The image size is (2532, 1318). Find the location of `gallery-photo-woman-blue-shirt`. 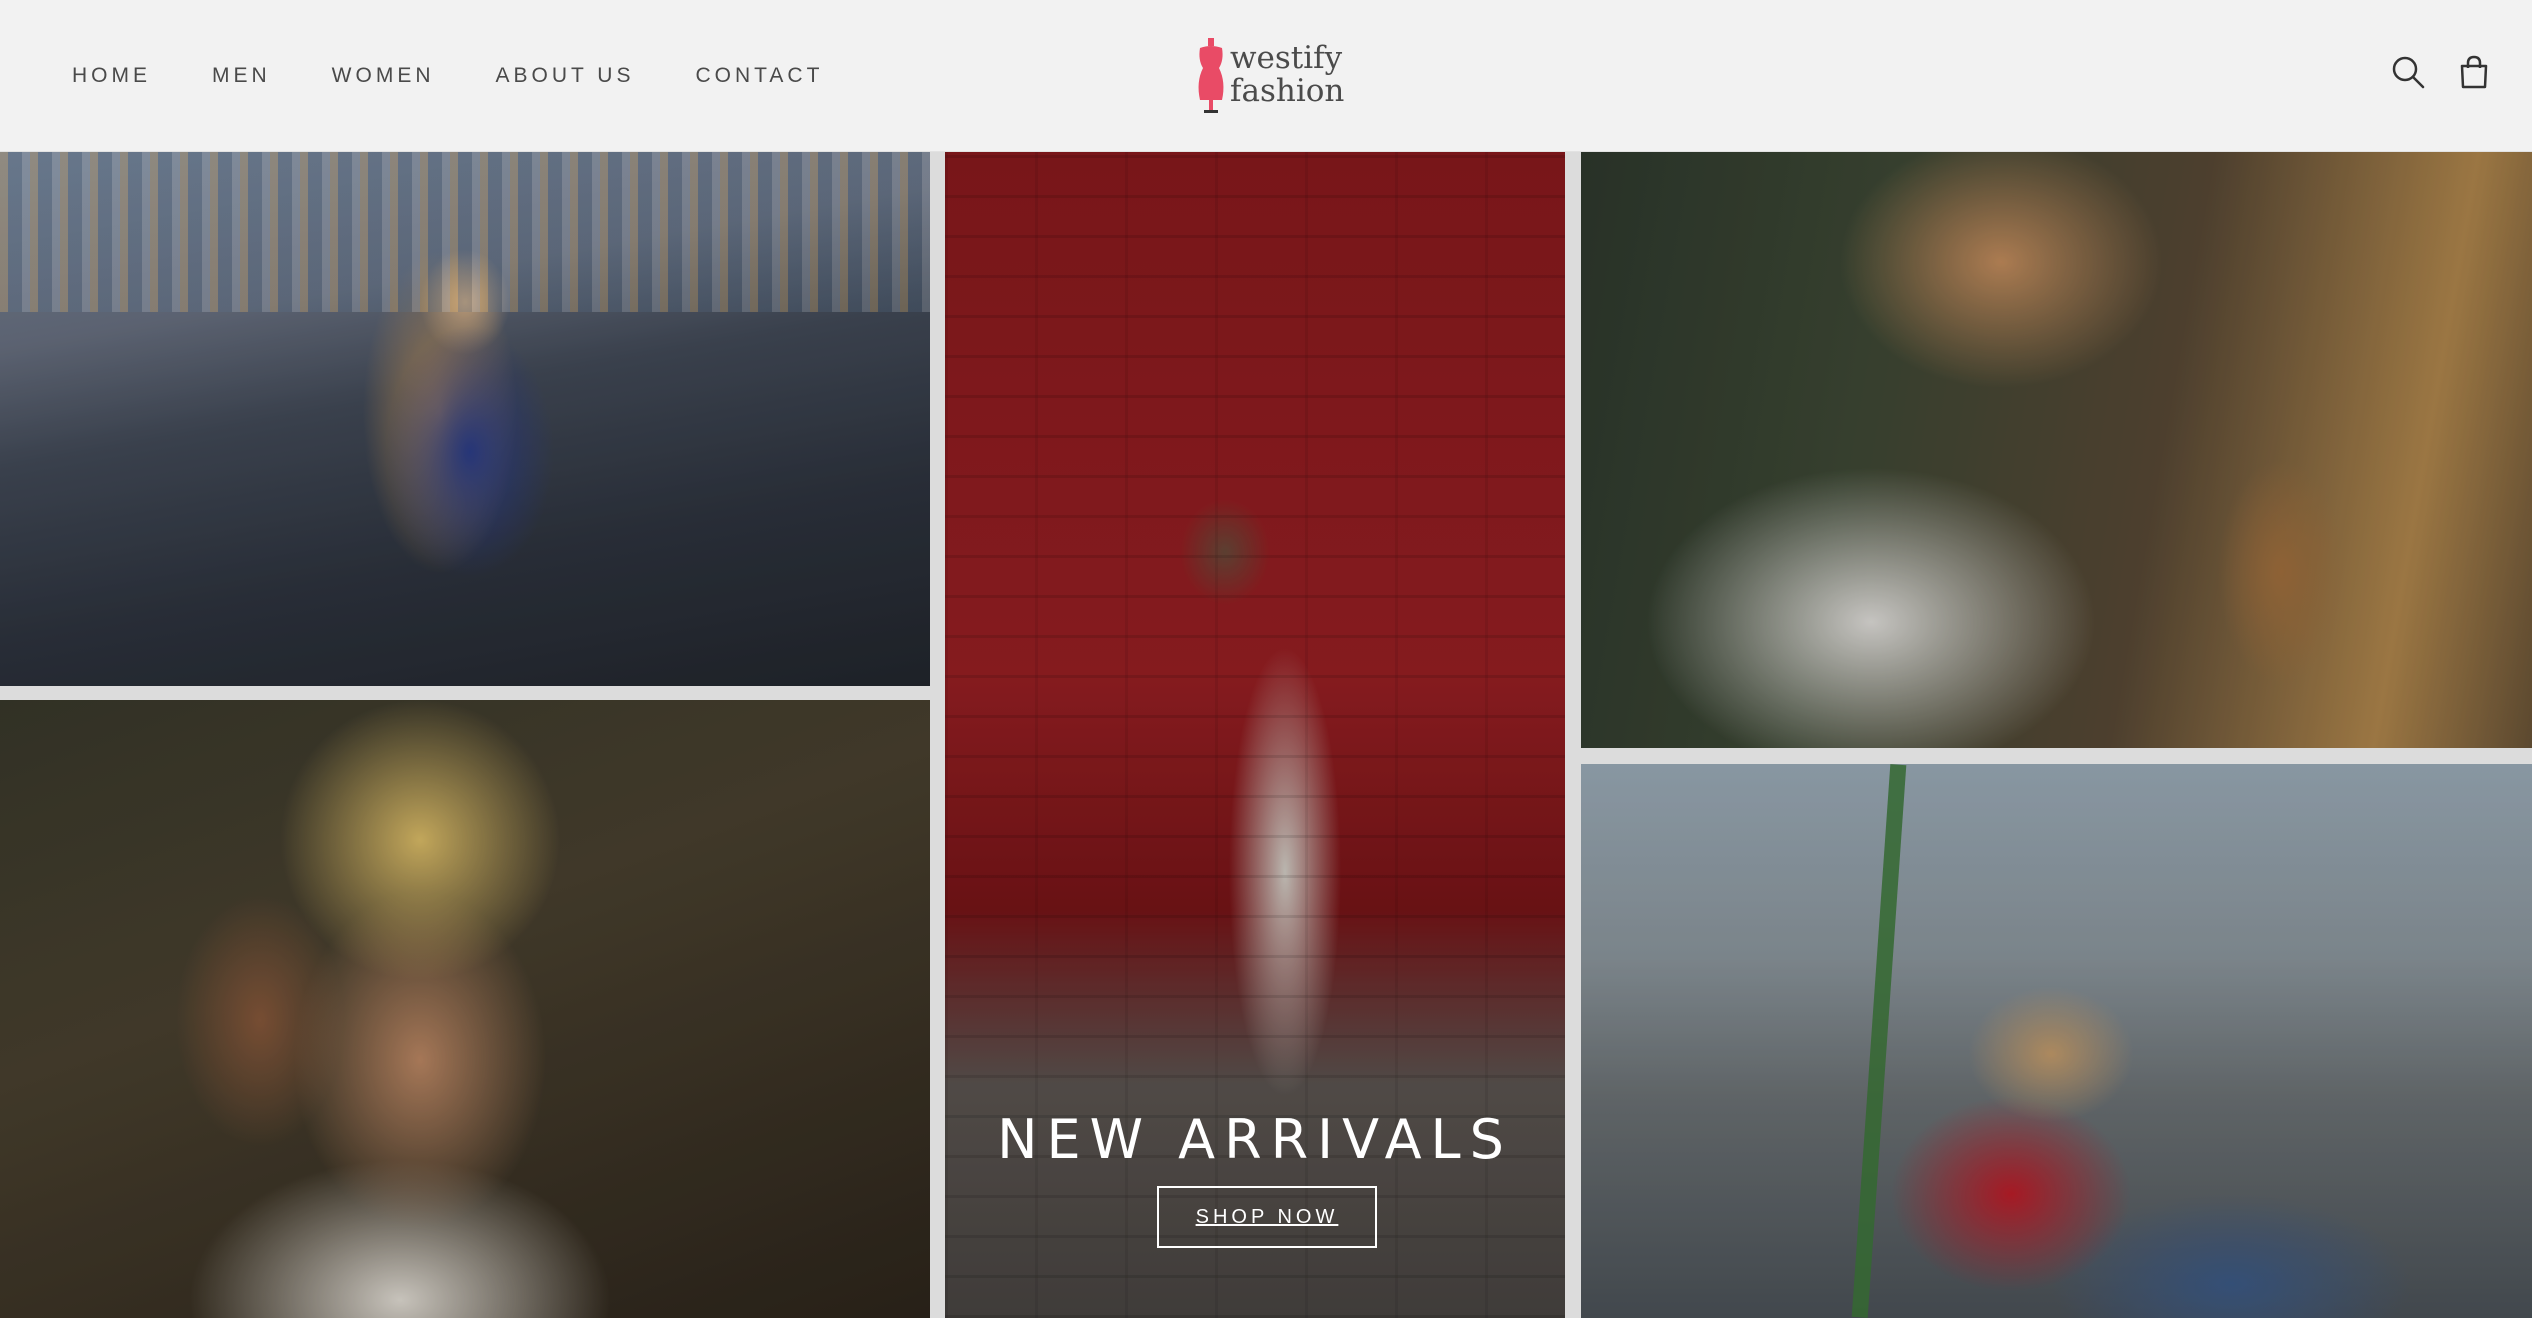

gallery-photo-woman-blue-shirt is located at coordinates (465, 419).